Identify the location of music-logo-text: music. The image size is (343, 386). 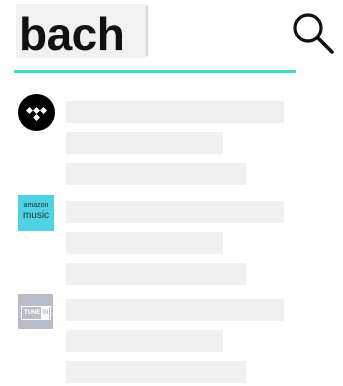
(36, 215).